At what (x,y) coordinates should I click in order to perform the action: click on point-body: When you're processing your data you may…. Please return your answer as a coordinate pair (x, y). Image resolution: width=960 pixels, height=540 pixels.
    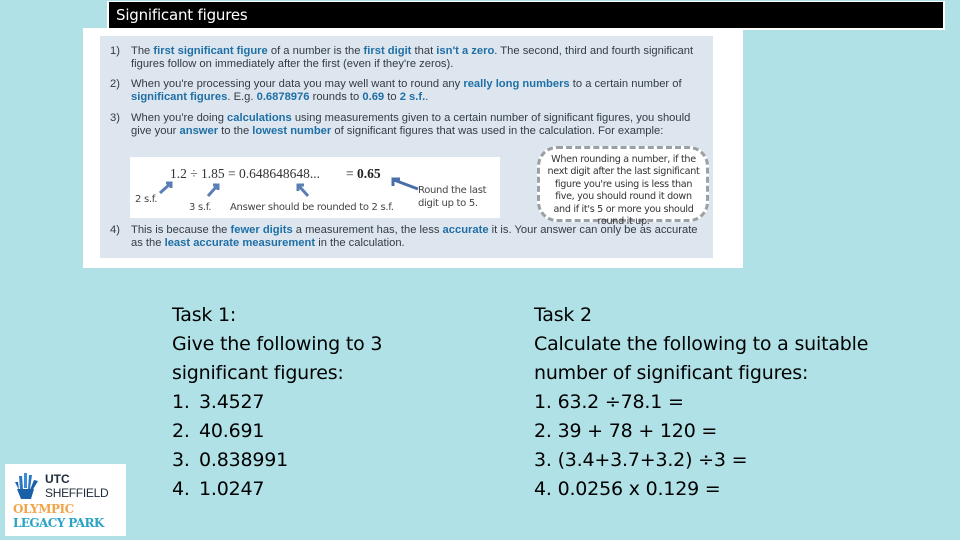
    Looking at the image, I should click on (420, 91).